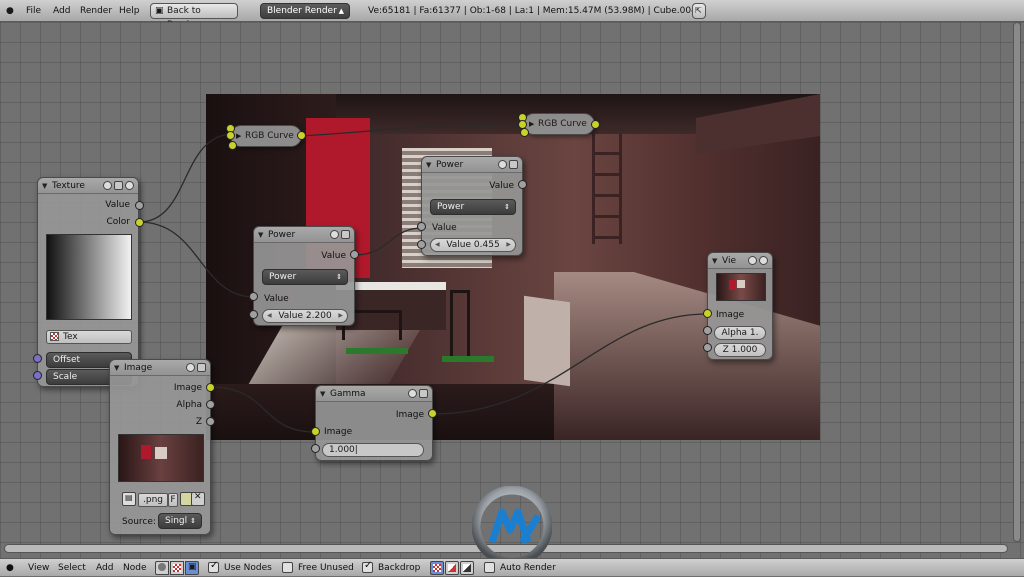 The width and height of the screenshot is (1024, 577). What do you see at coordinates (305, 11) in the screenshot?
I see `render-engine-dropdown: Blender Render ▲` at bounding box center [305, 11].